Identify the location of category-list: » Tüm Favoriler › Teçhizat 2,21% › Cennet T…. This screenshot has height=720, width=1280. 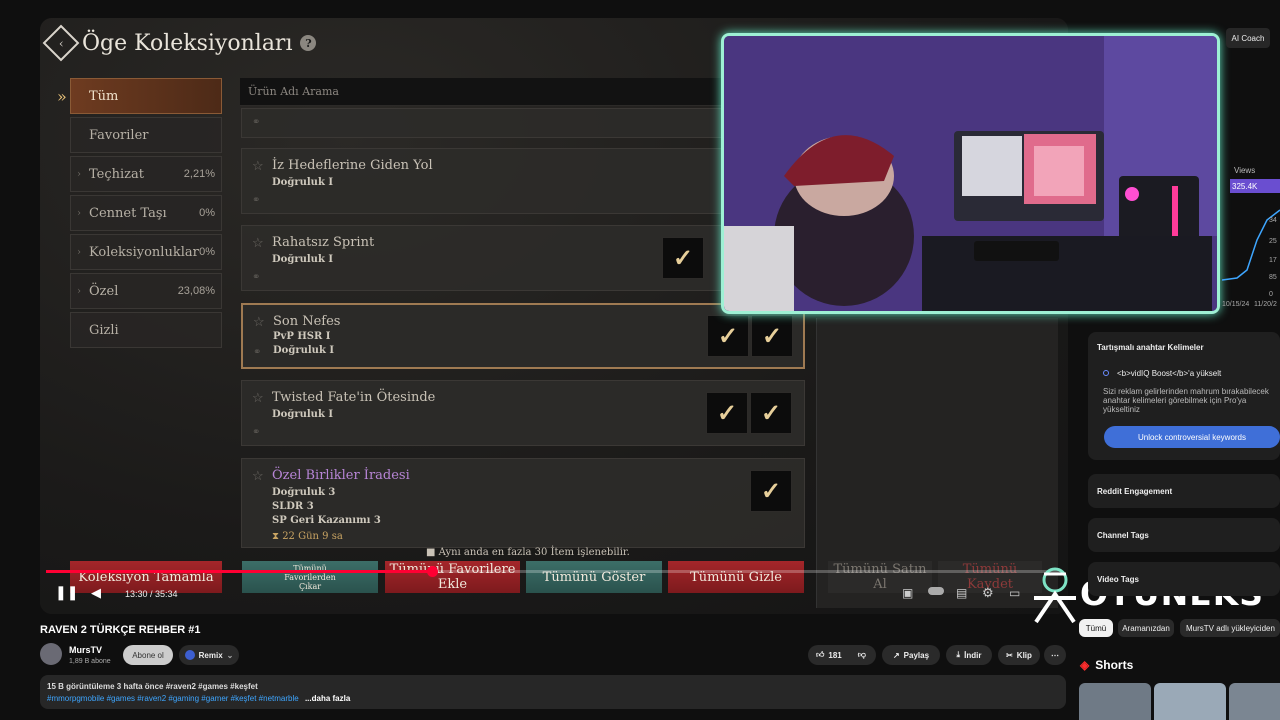
(139, 214).